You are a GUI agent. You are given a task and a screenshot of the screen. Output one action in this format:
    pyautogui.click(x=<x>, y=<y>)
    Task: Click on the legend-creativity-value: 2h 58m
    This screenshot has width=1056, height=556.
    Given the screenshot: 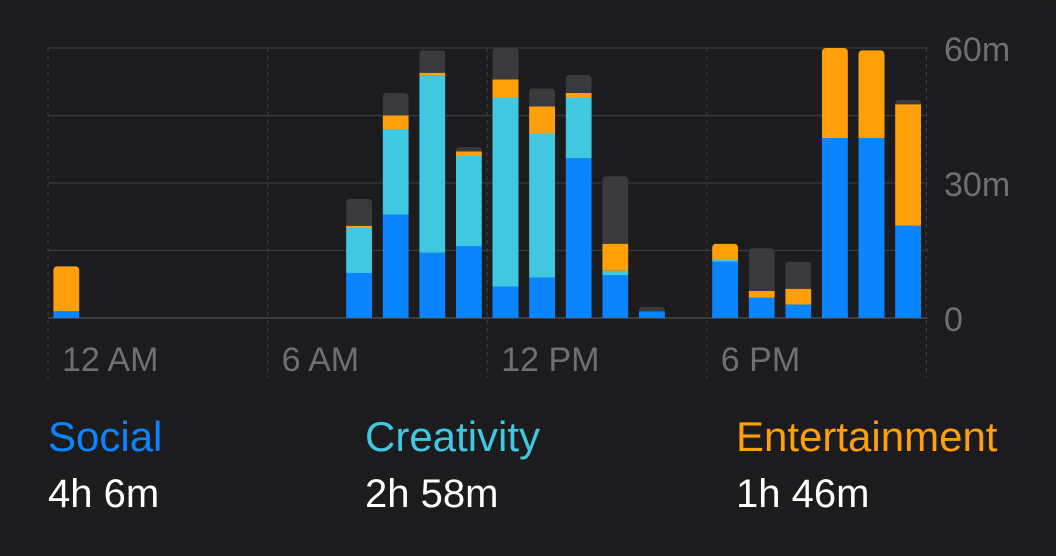 What is the action you would take?
    pyautogui.click(x=432, y=494)
    